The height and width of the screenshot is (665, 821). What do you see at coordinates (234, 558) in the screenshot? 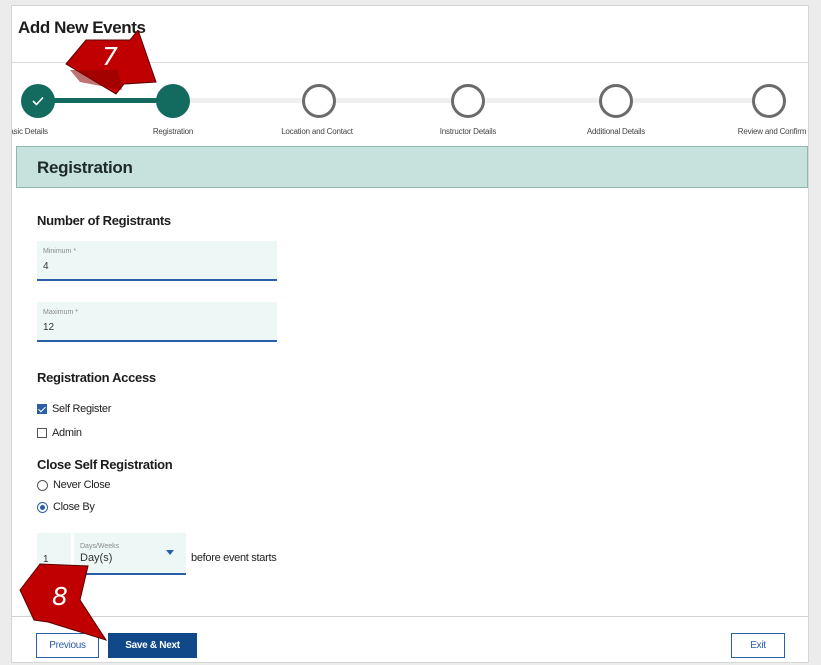
I see `close-suffix-text: before event starts` at bounding box center [234, 558].